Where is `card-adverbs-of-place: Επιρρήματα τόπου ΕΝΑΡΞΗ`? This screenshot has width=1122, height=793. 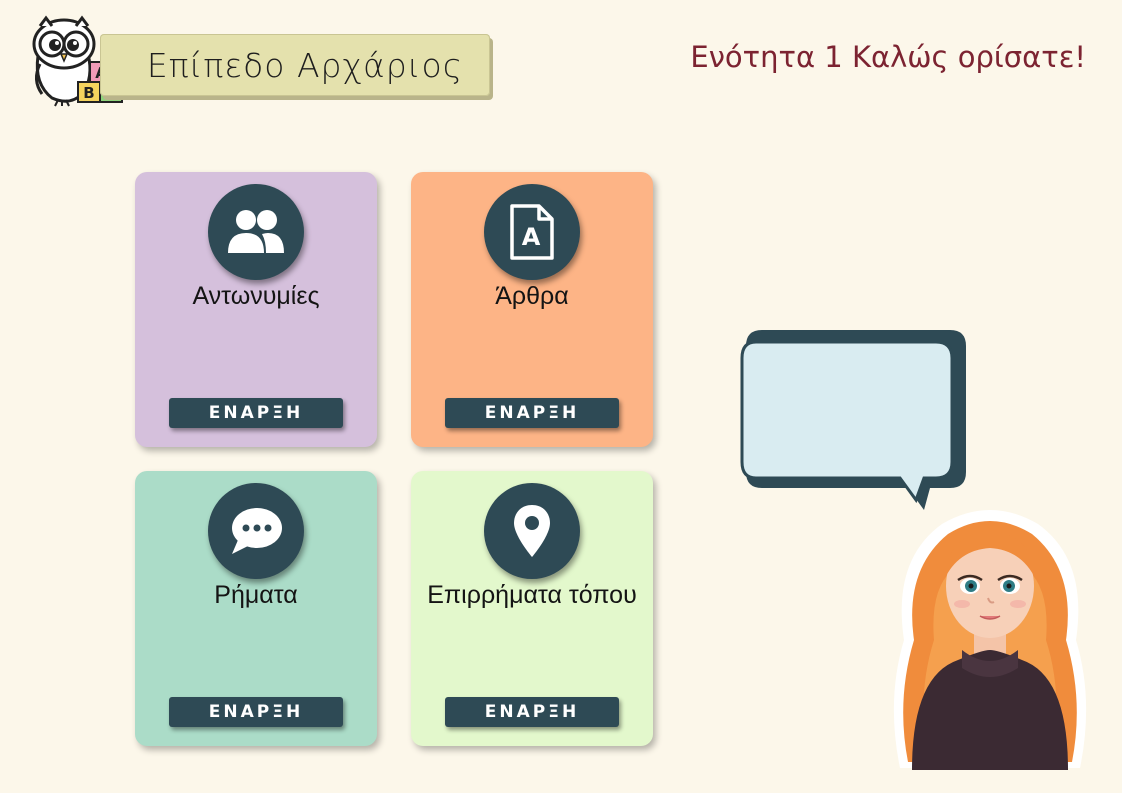
card-adverbs-of-place: Επιρρήματα τόπου ΕΝΑΡΞΗ is located at coordinates (532, 608).